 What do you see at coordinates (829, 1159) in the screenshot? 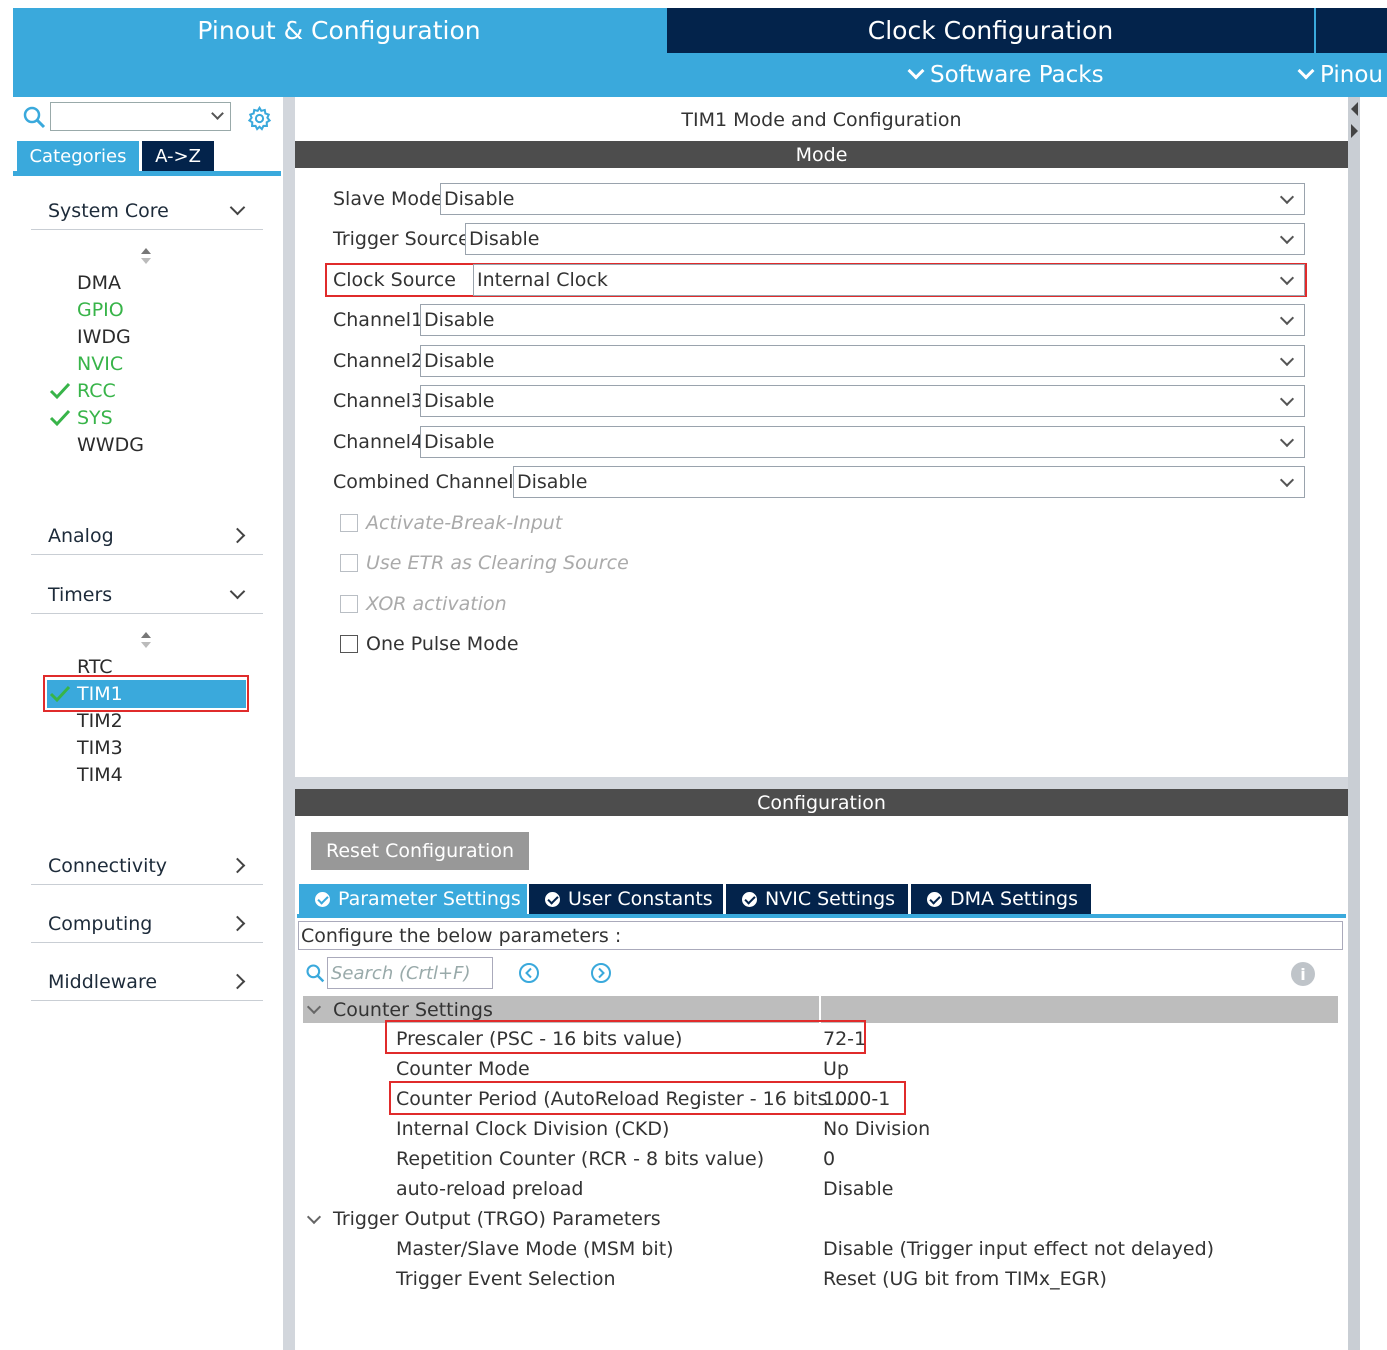
I see `param-repetition-counter-value: 0` at bounding box center [829, 1159].